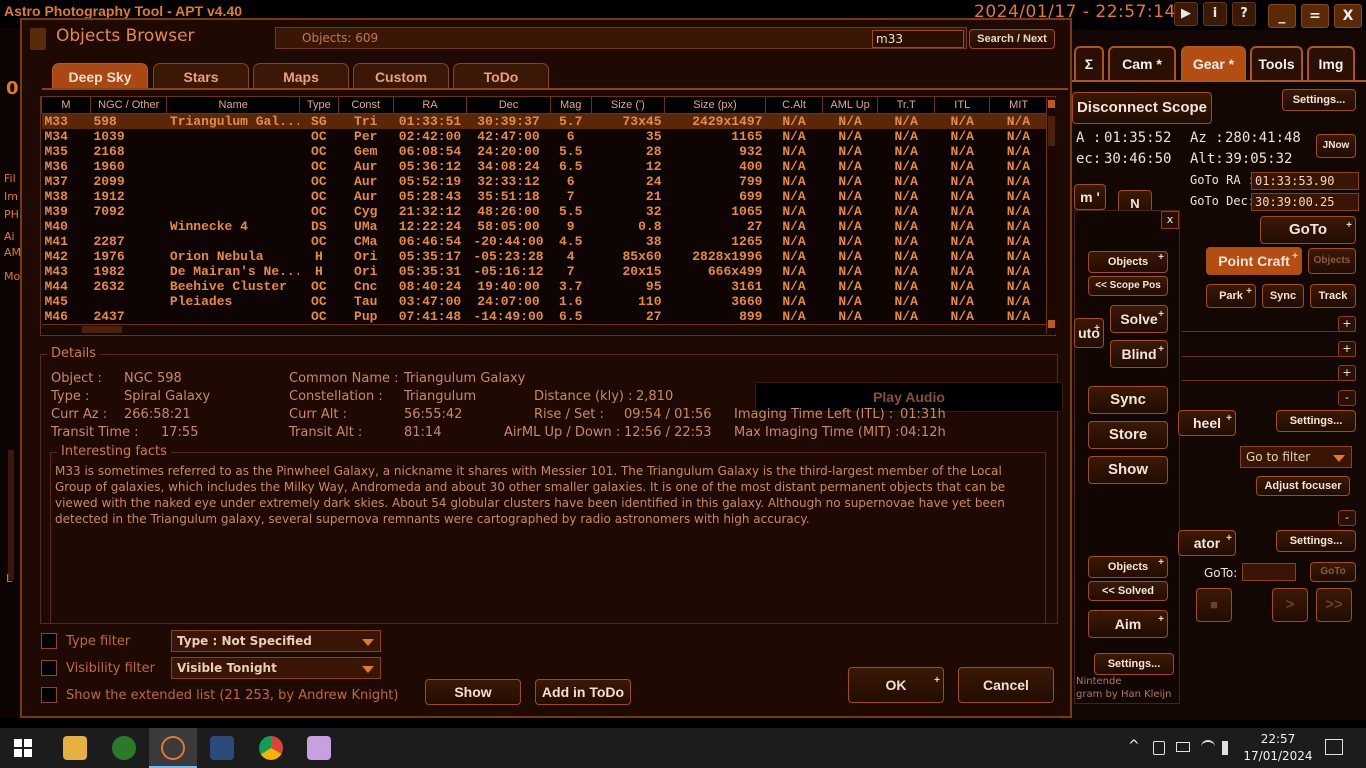  I want to click on cancel-button: Cancel, so click(1006, 685).